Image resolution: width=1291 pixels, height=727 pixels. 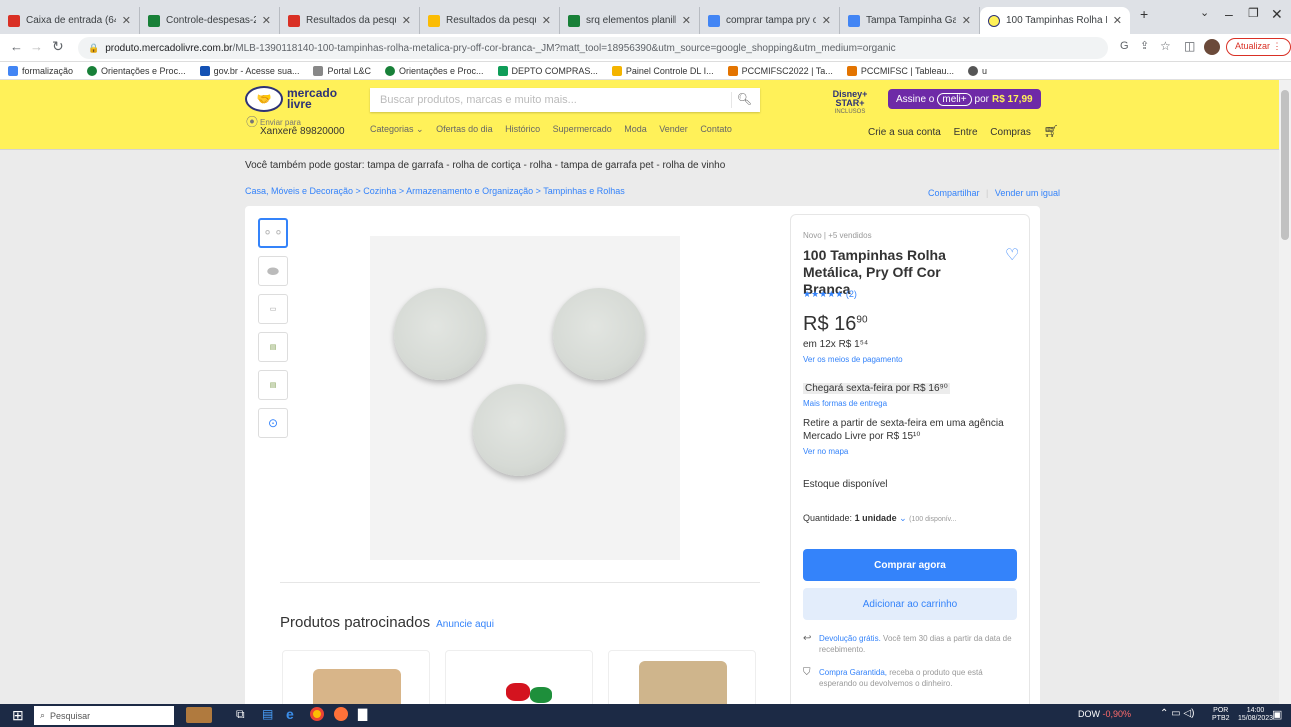 What do you see at coordinates (1253, 13) in the screenshot?
I see `maximize-icon: ❐` at bounding box center [1253, 13].